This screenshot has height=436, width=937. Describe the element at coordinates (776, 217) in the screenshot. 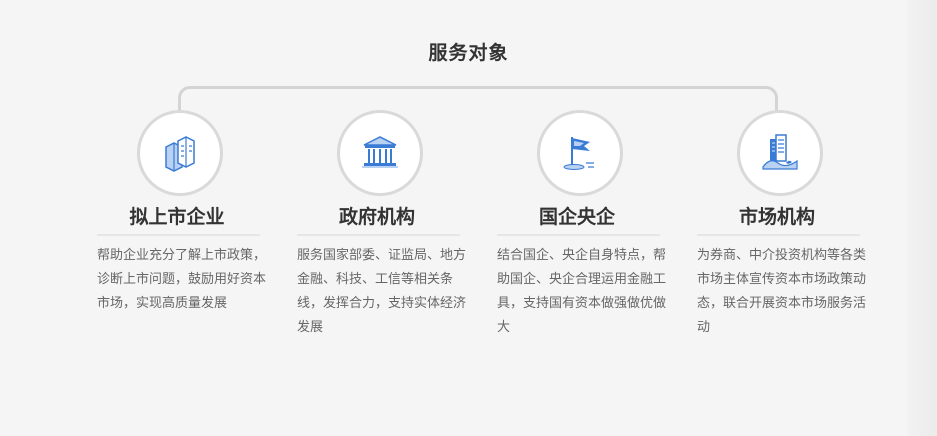

I see `card-title: 市场机构` at that location.